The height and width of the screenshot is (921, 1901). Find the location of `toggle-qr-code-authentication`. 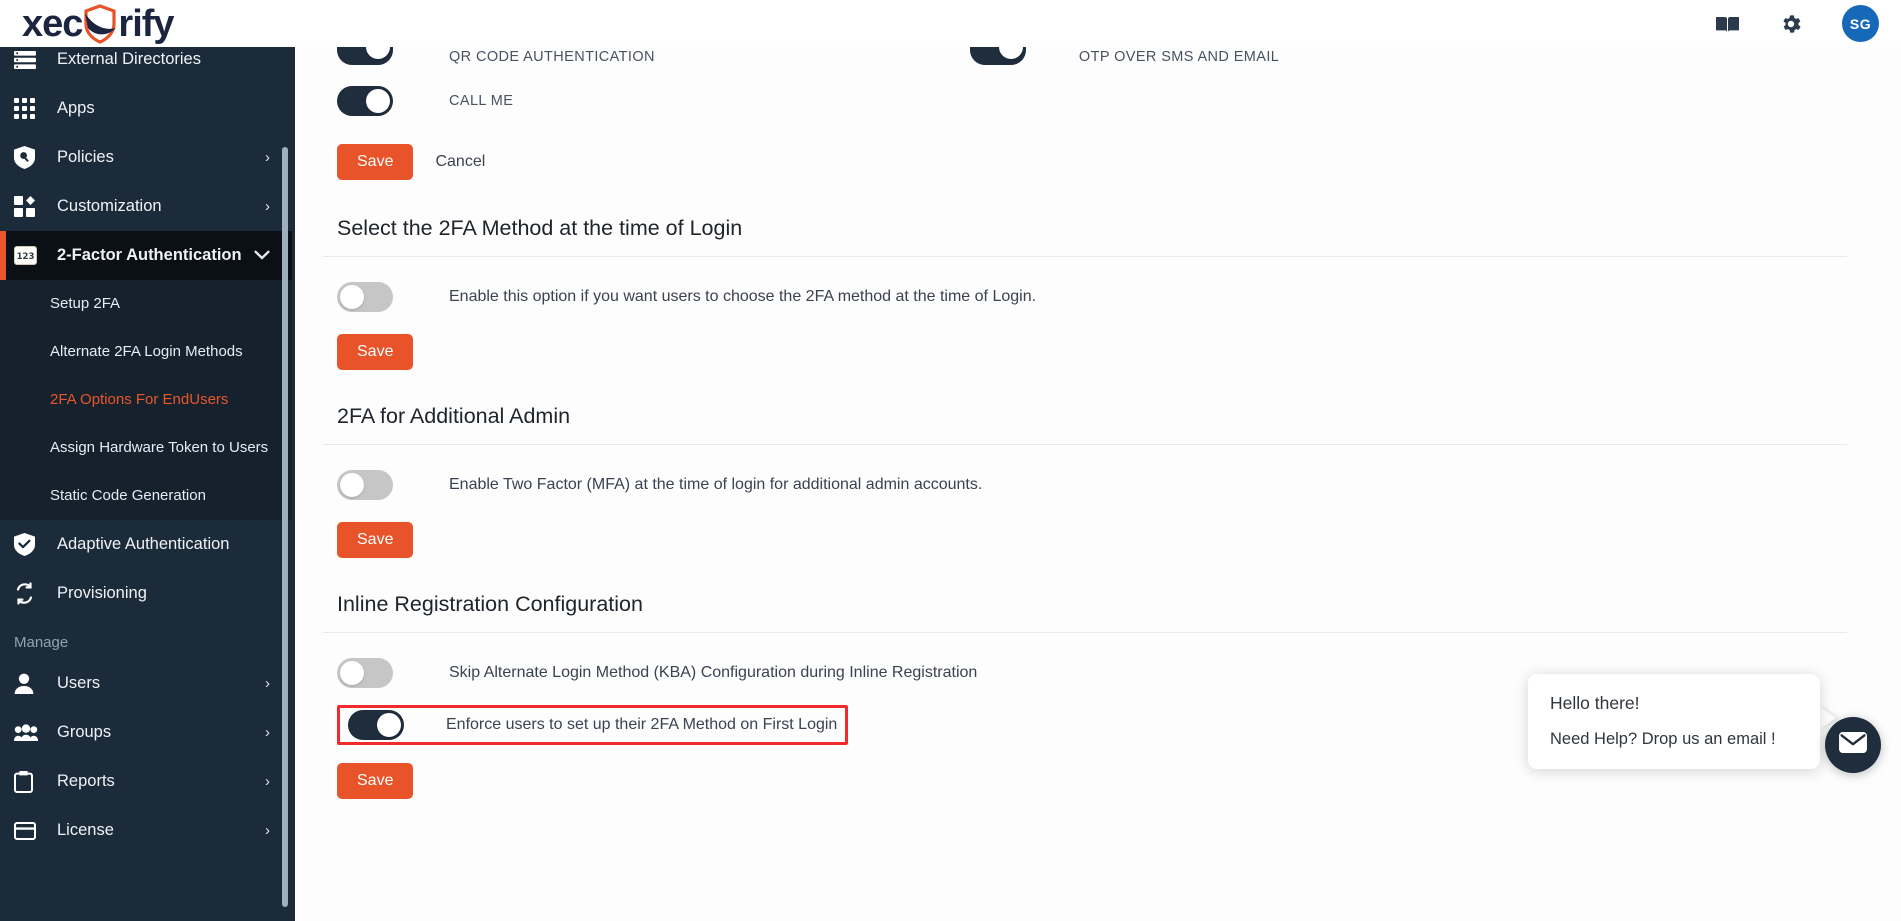

toggle-qr-code-authentication is located at coordinates (365, 56).